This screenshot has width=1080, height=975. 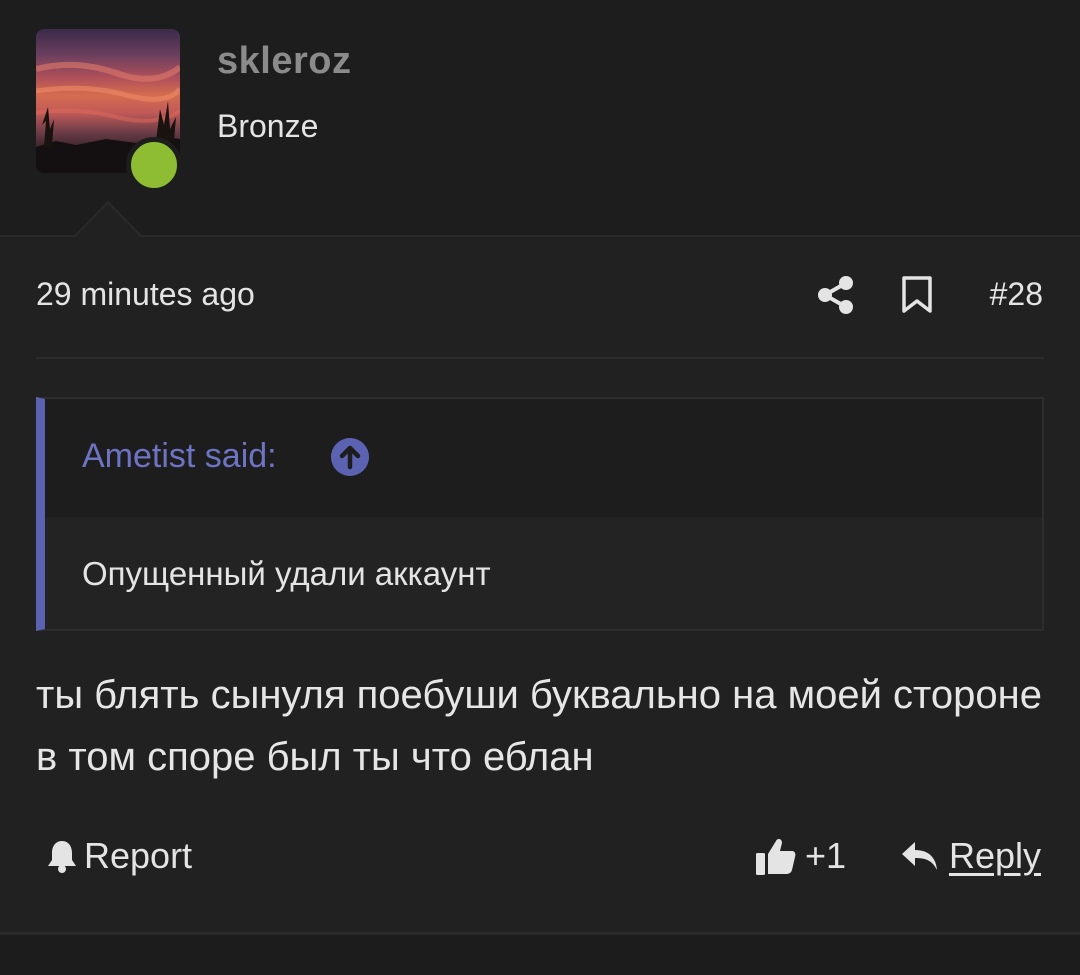 I want to click on report-label: Report, so click(x=138, y=855).